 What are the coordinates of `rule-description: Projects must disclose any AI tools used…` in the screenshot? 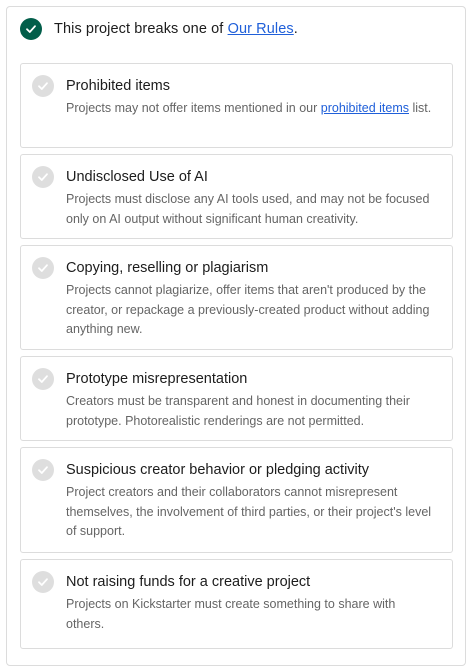 It's located at (248, 209).